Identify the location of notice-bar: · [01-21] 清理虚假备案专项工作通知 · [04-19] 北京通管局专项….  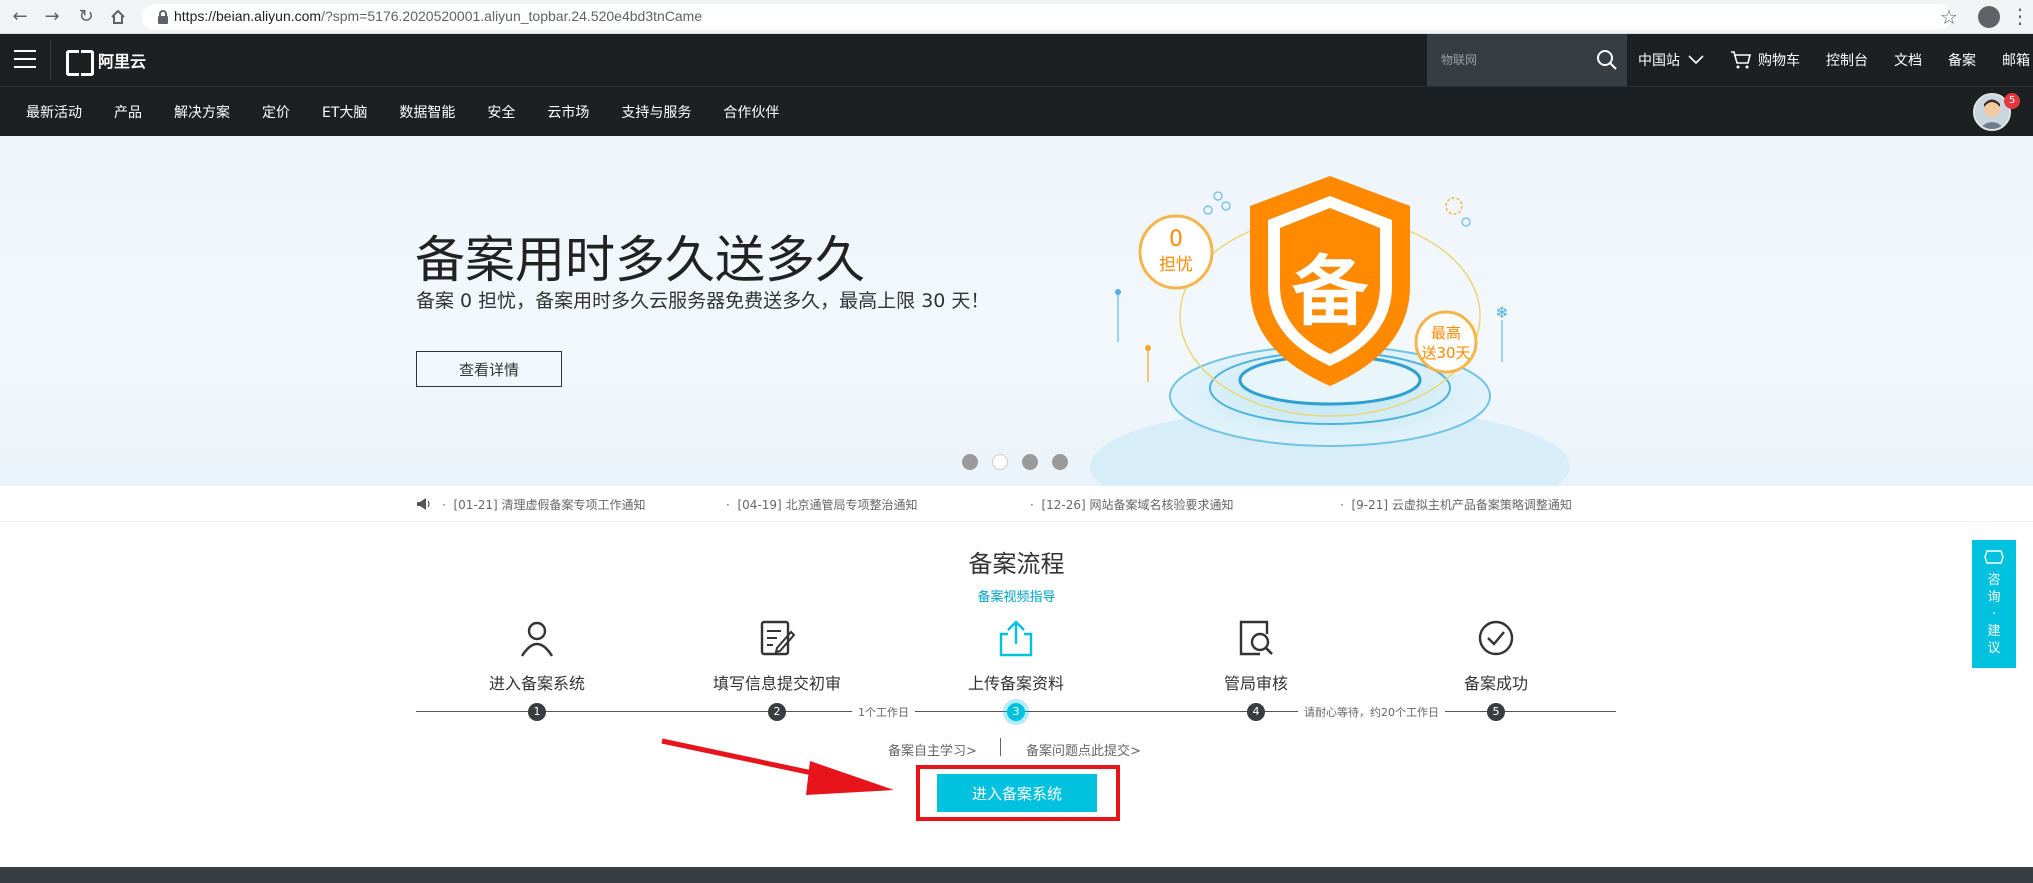
(1016, 504).